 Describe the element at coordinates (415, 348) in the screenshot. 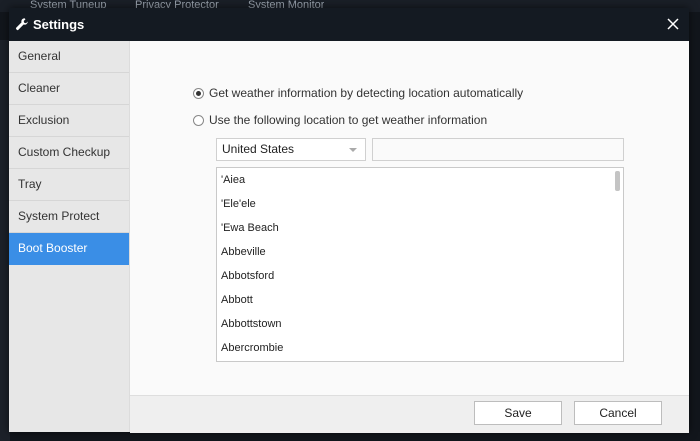

I see `list-item: Abercrombie` at that location.